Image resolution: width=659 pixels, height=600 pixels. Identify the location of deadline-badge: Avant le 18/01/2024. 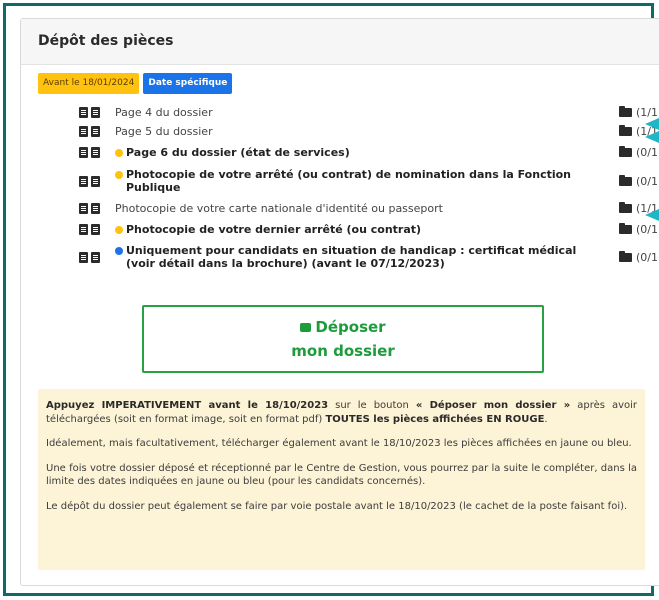
(89, 83).